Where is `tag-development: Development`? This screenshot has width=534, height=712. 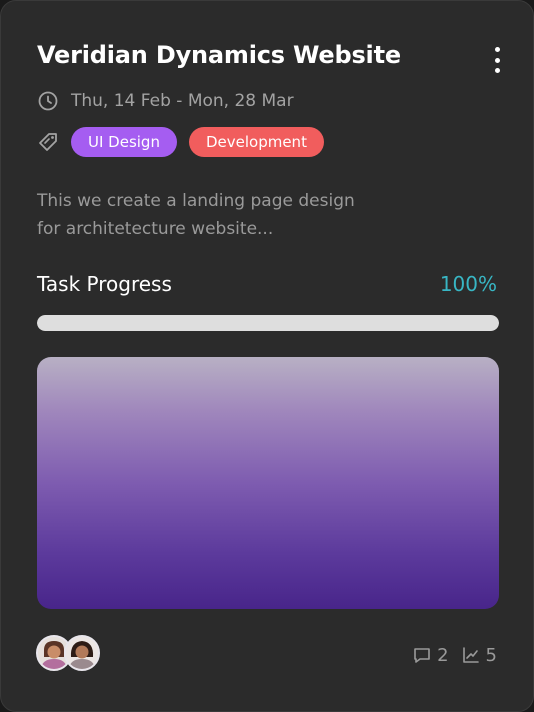
tag-development: Development is located at coordinates (256, 142).